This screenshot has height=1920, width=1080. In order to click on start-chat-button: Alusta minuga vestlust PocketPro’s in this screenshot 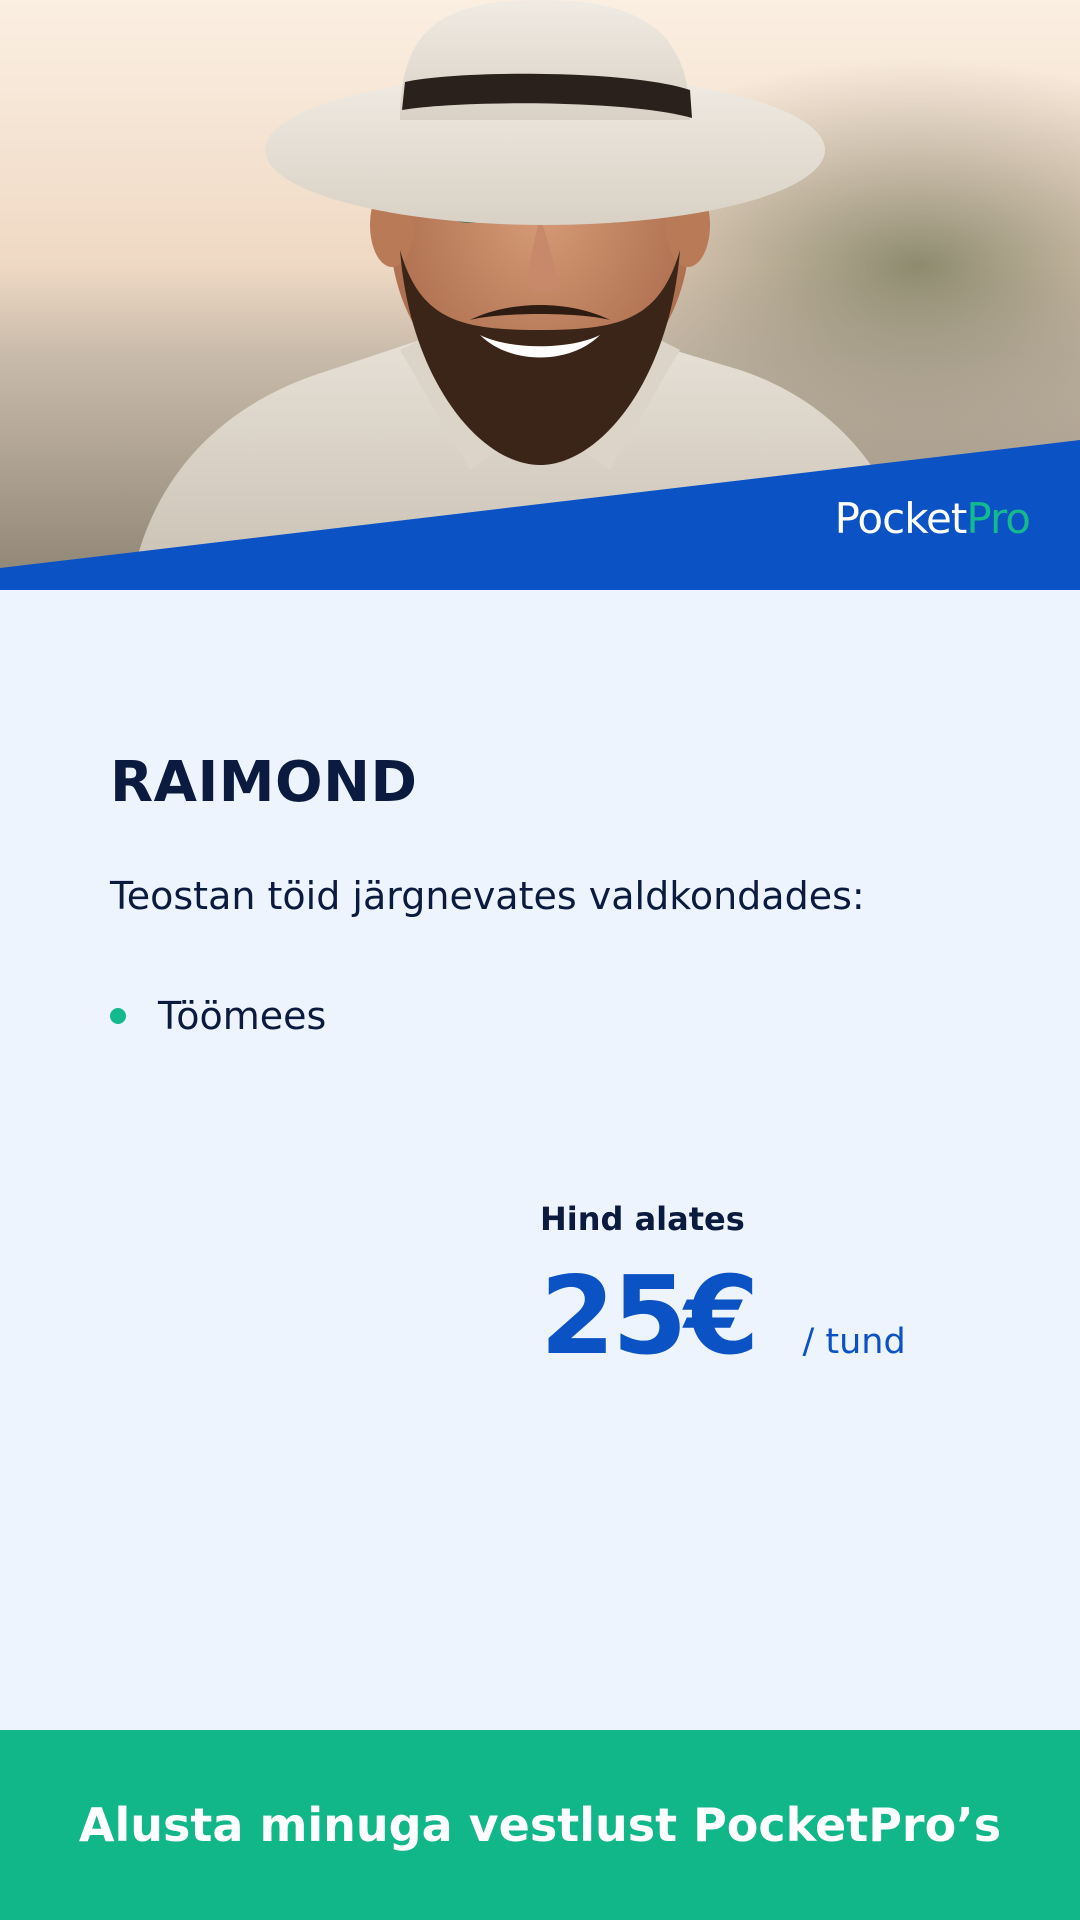, I will do `click(540, 1825)`.